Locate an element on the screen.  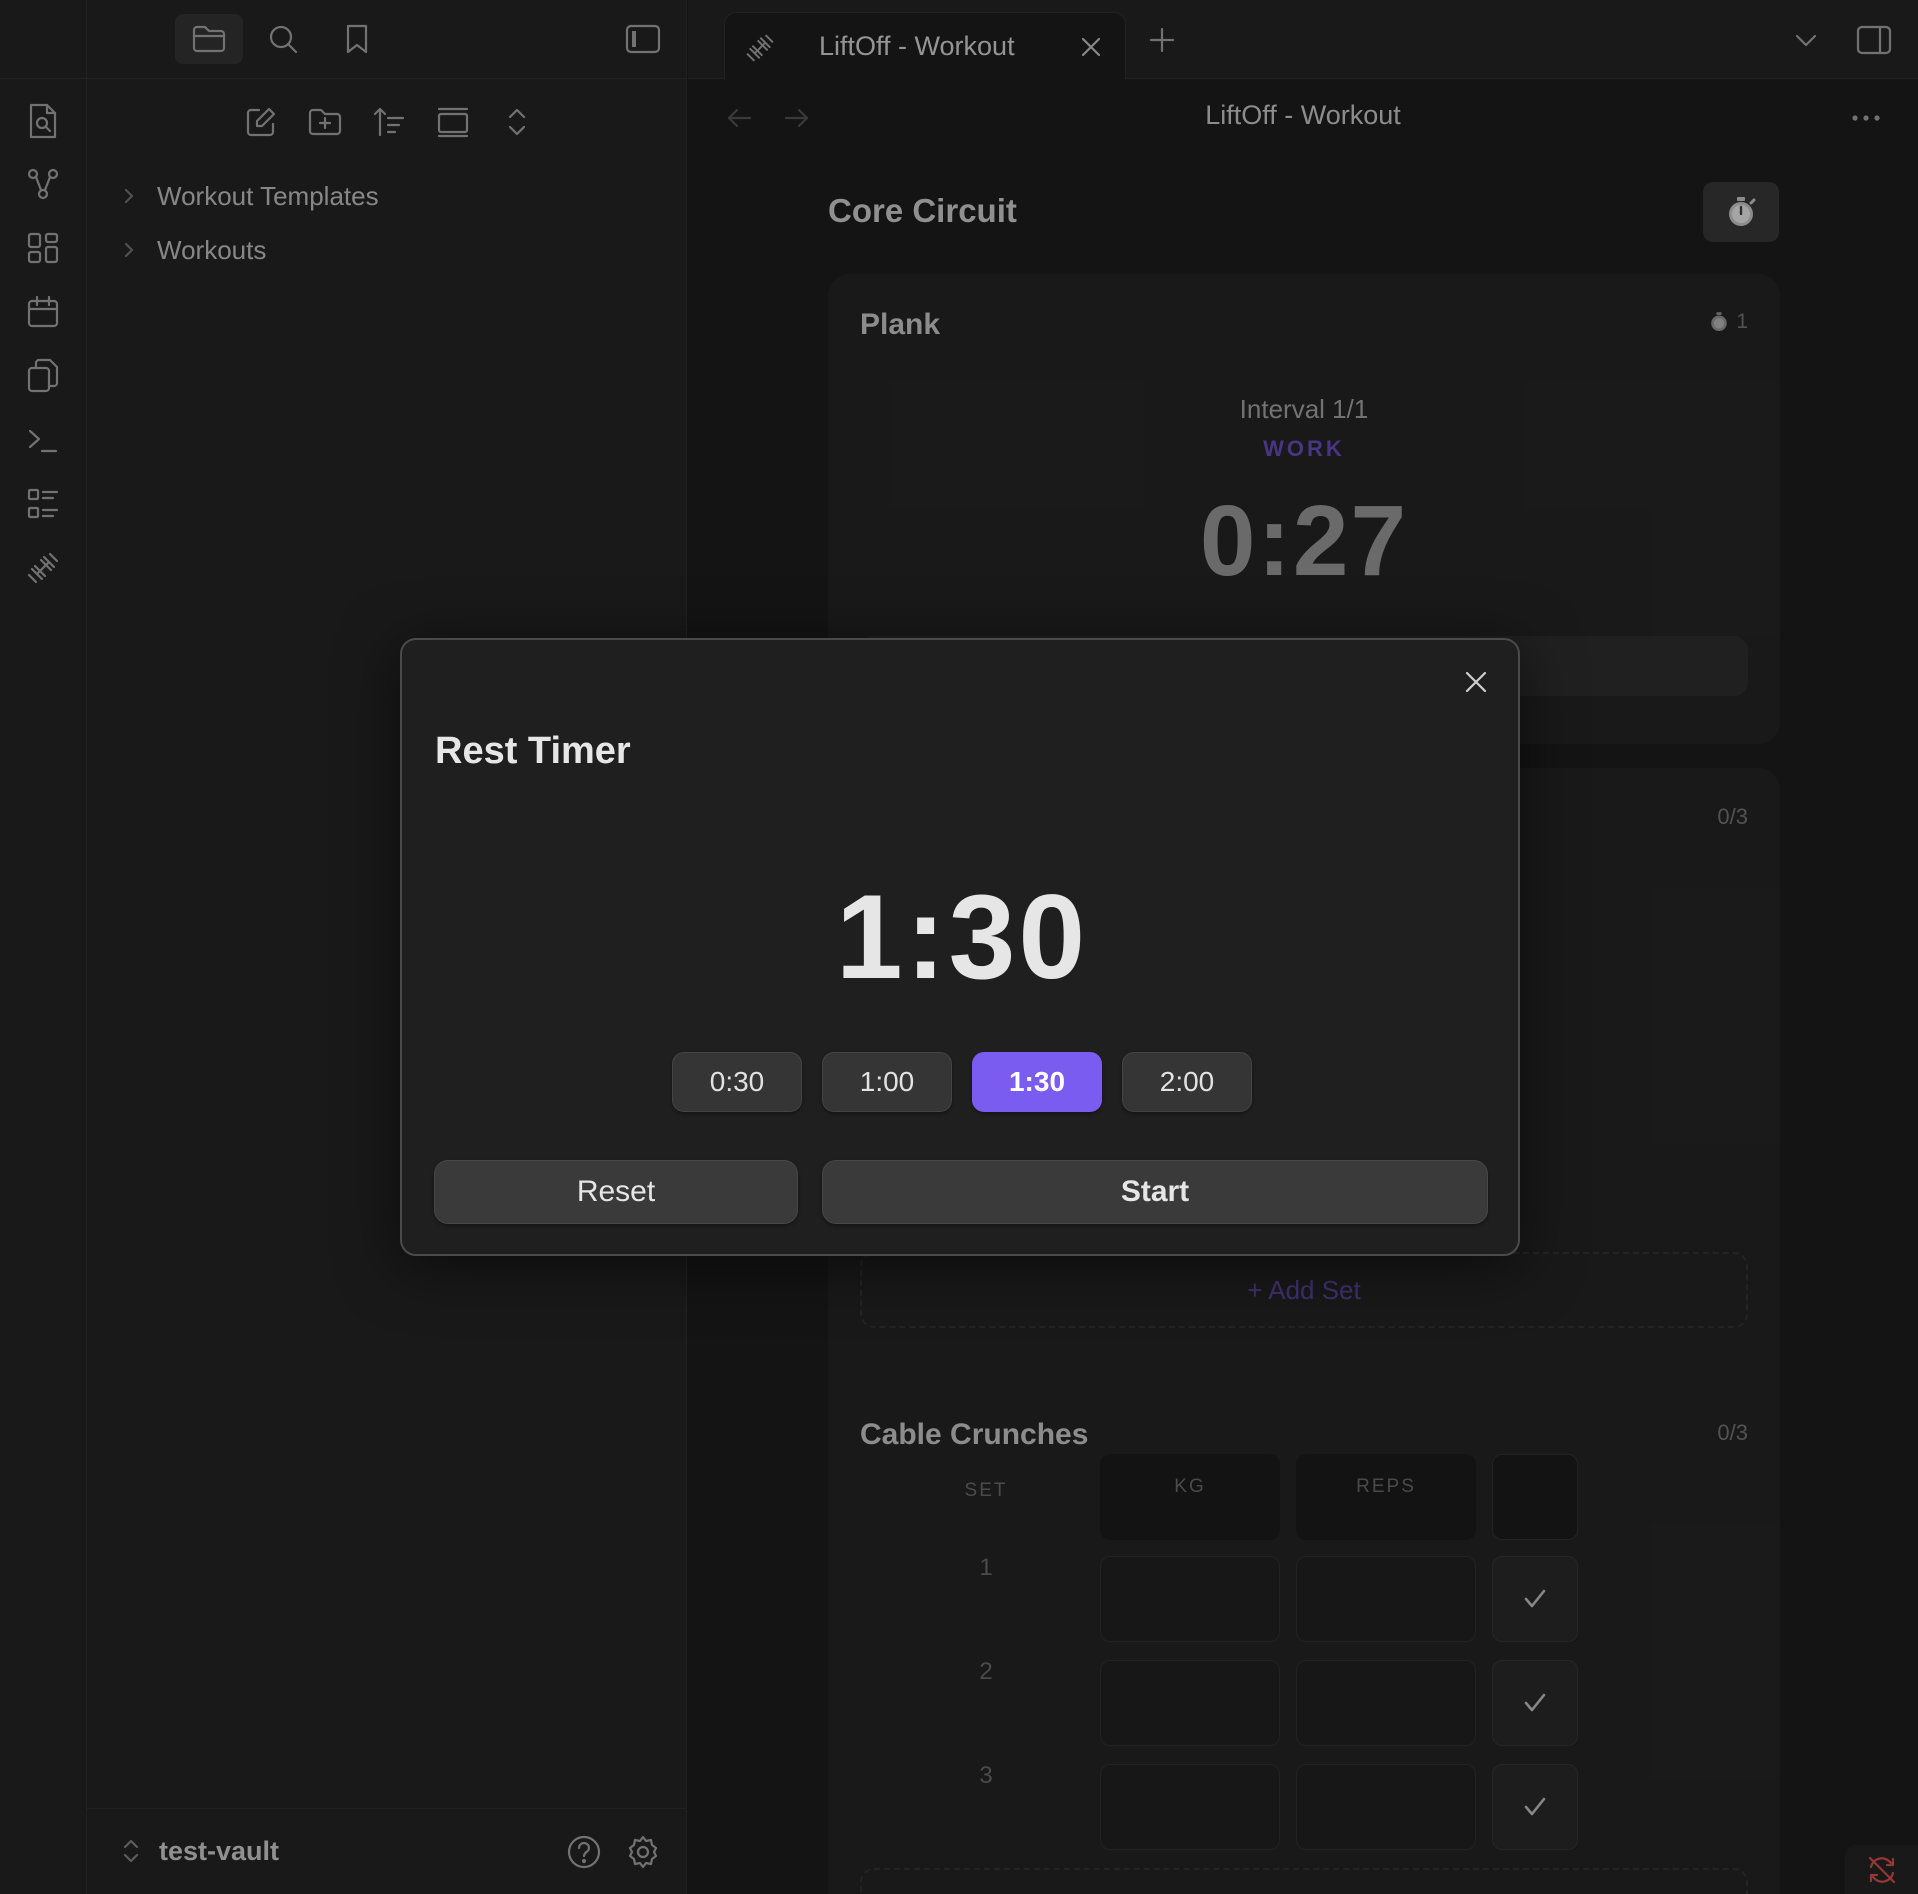
preset-group: 0:30 1:00 1:30 2:00 is located at coordinates (962, 1082).